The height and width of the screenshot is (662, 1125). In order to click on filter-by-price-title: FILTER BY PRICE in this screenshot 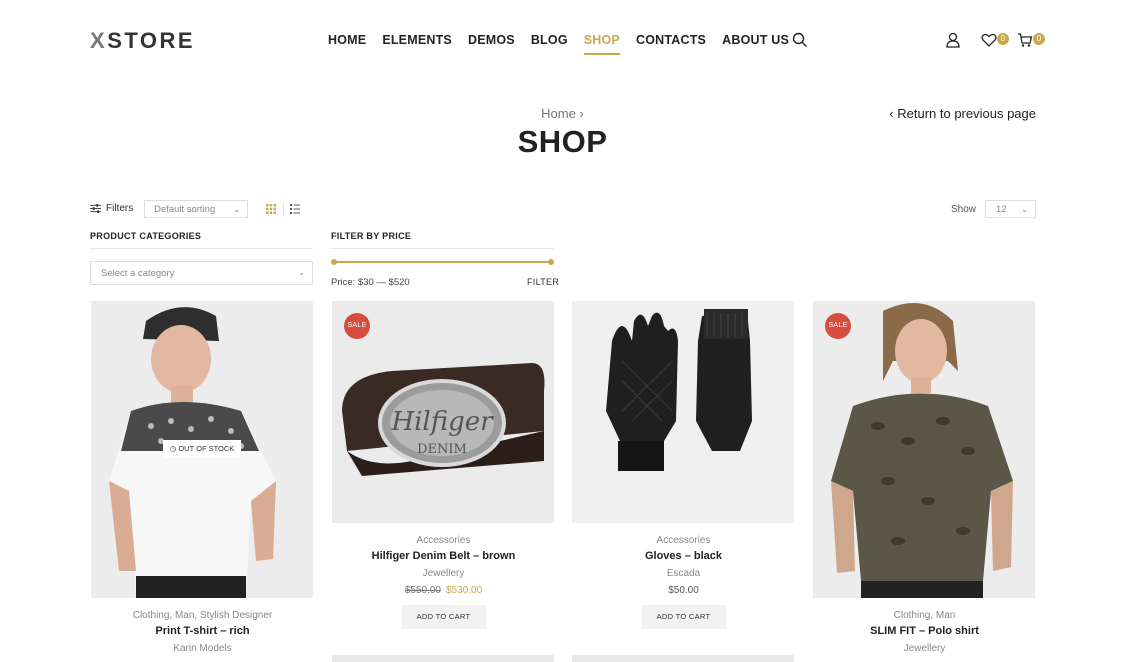, I will do `click(371, 236)`.